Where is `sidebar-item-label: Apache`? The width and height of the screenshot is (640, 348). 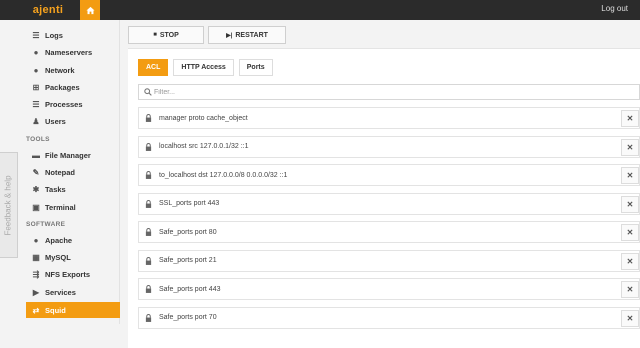
sidebar-item-label: Apache is located at coordinates (59, 240).